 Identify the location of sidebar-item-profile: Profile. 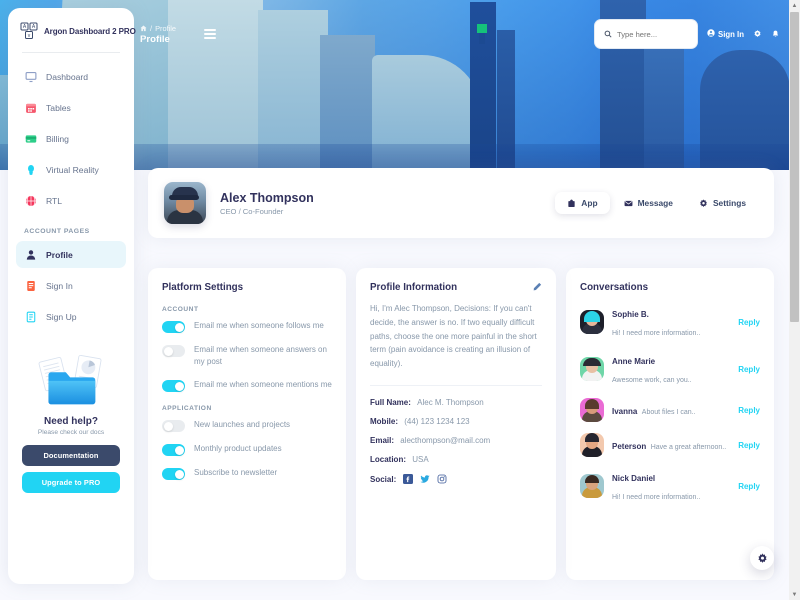
(71, 254).